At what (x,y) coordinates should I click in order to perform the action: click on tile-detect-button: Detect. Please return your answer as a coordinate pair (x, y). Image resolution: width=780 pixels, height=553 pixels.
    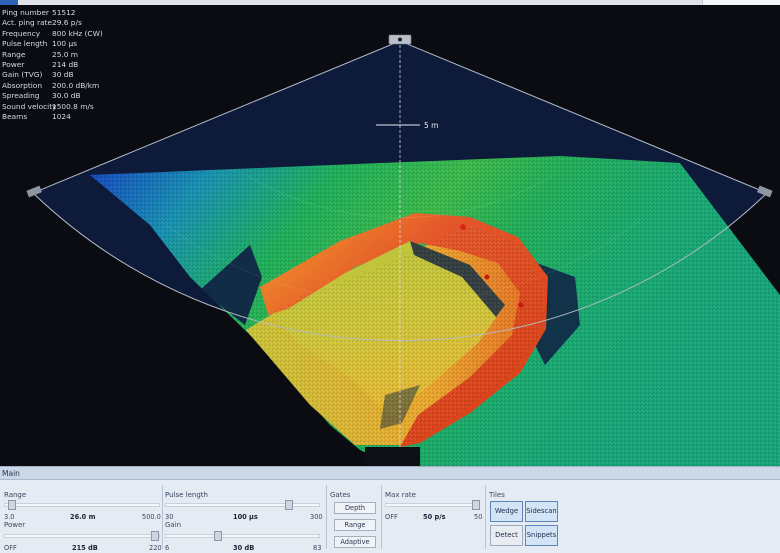
    Looking at the image, I should click on (506, 535).